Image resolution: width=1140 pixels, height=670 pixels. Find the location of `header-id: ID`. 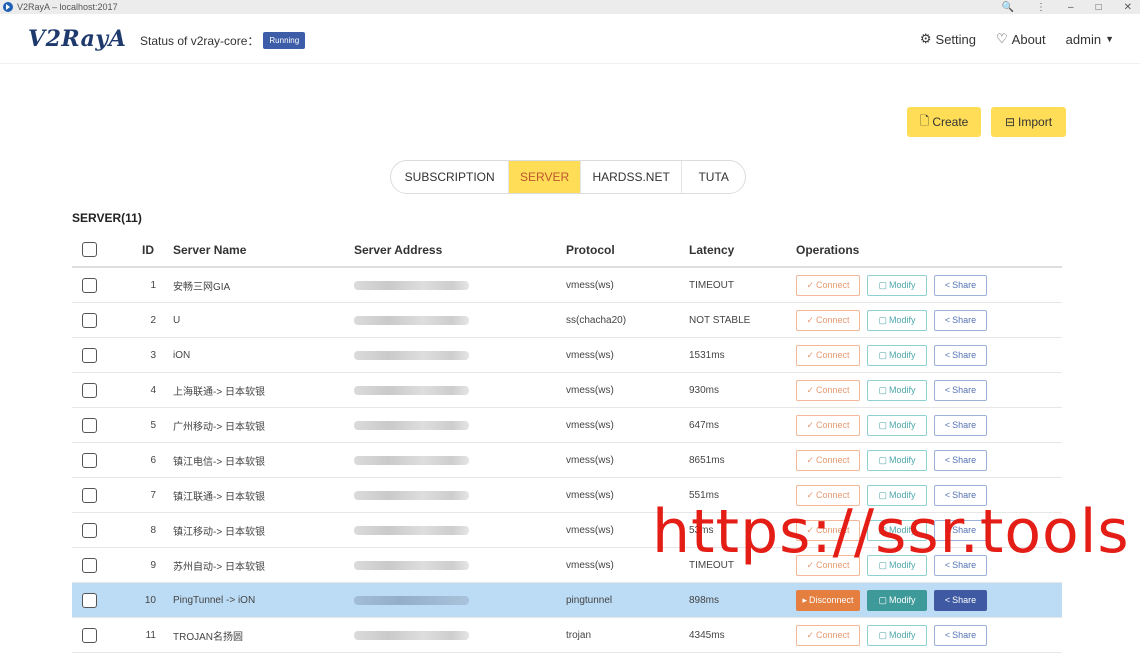

header-id: ID is located at coordinates (148, 249).